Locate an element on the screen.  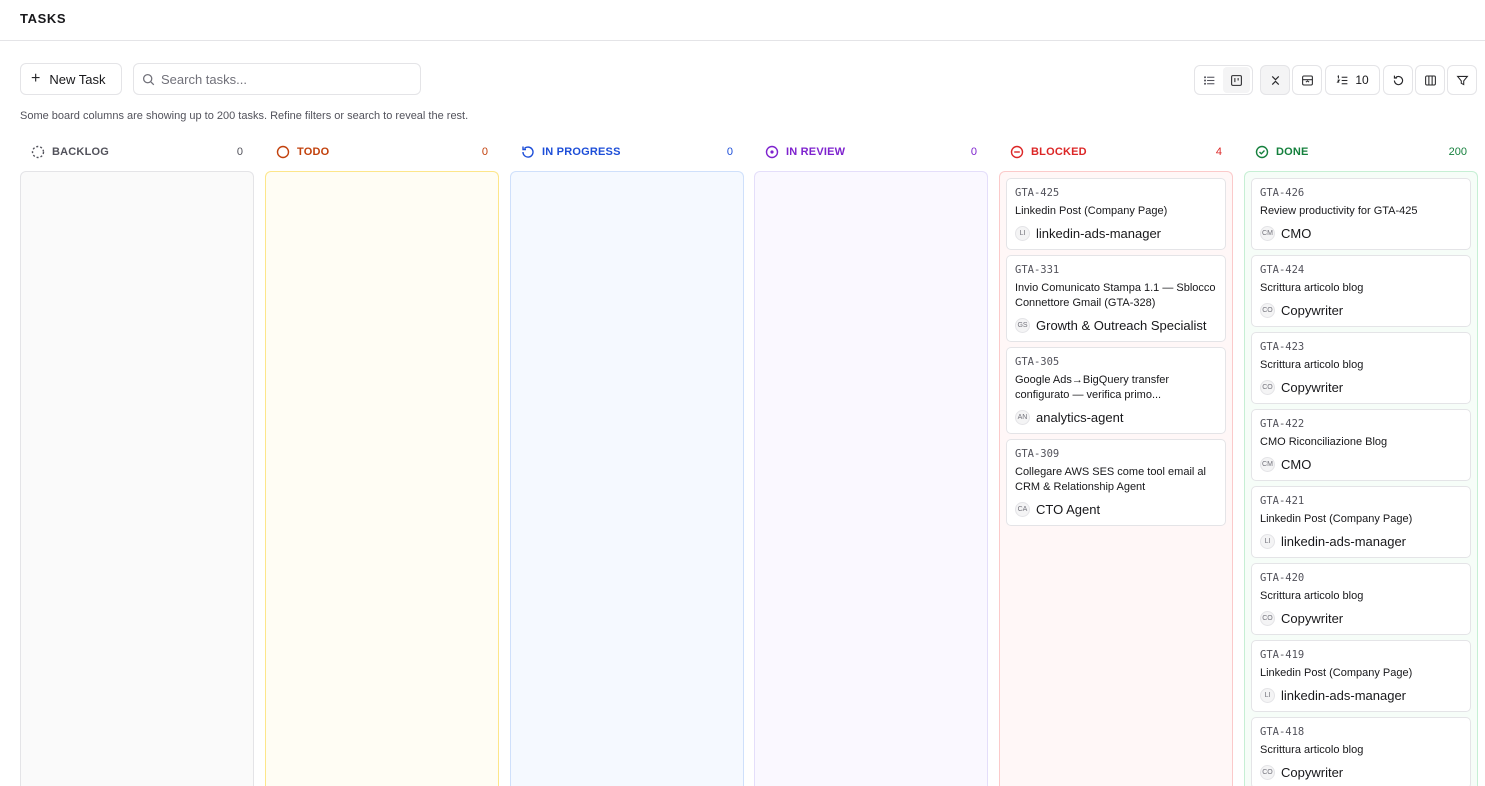
task-id: GTA-425 is located at coordinates (1037, 193).